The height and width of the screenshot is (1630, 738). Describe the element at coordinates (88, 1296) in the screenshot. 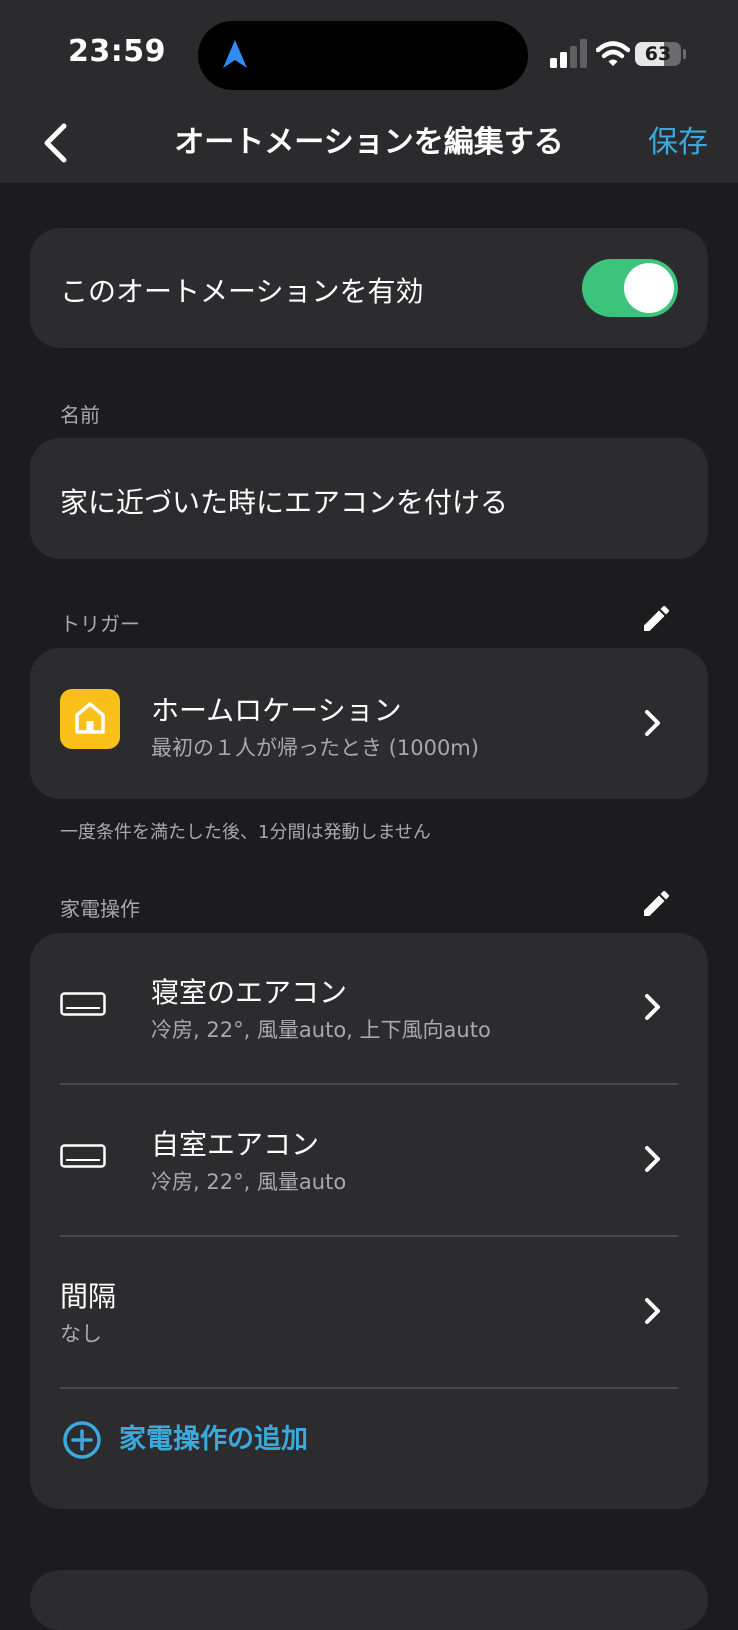

I see `interval-title: 間隔` at that location.